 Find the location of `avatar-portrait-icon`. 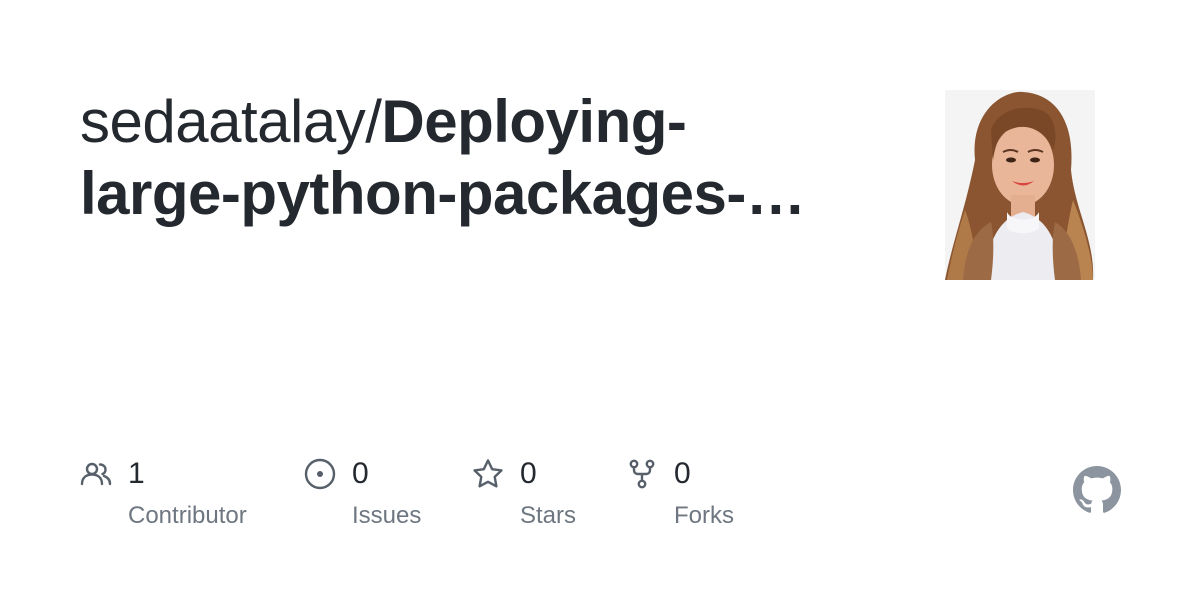

avatar-portrait-icon is located at coordinates (1020, 185).